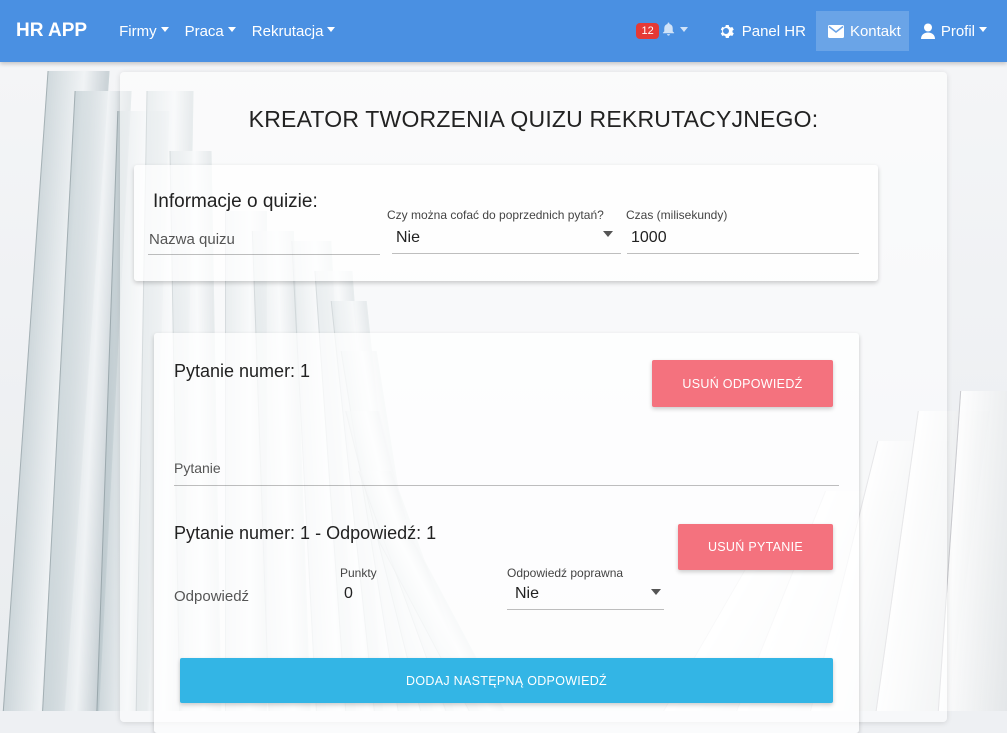 This screenshot has height=733, width=1007. I want to click on envelope-icon, so click(835, 31).